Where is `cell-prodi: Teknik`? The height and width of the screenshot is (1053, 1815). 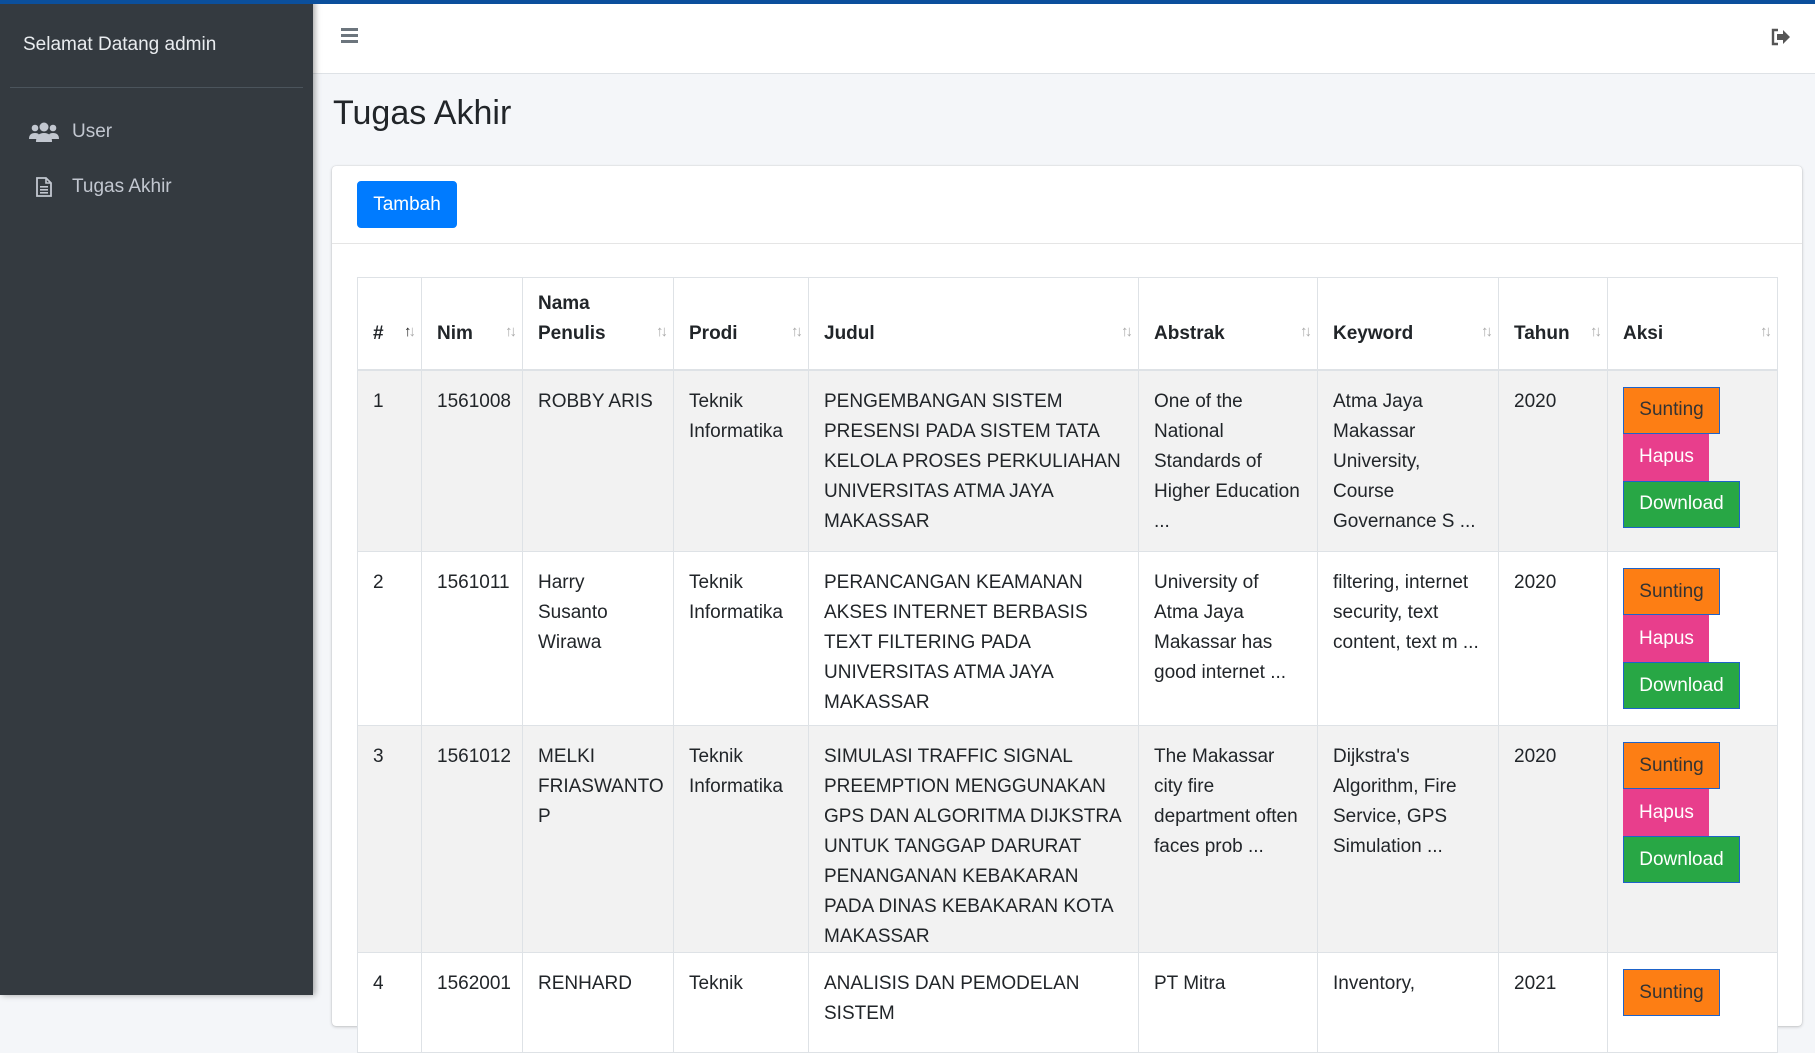
cell-prodi: Teknik is located at coordinates (741, 1002).